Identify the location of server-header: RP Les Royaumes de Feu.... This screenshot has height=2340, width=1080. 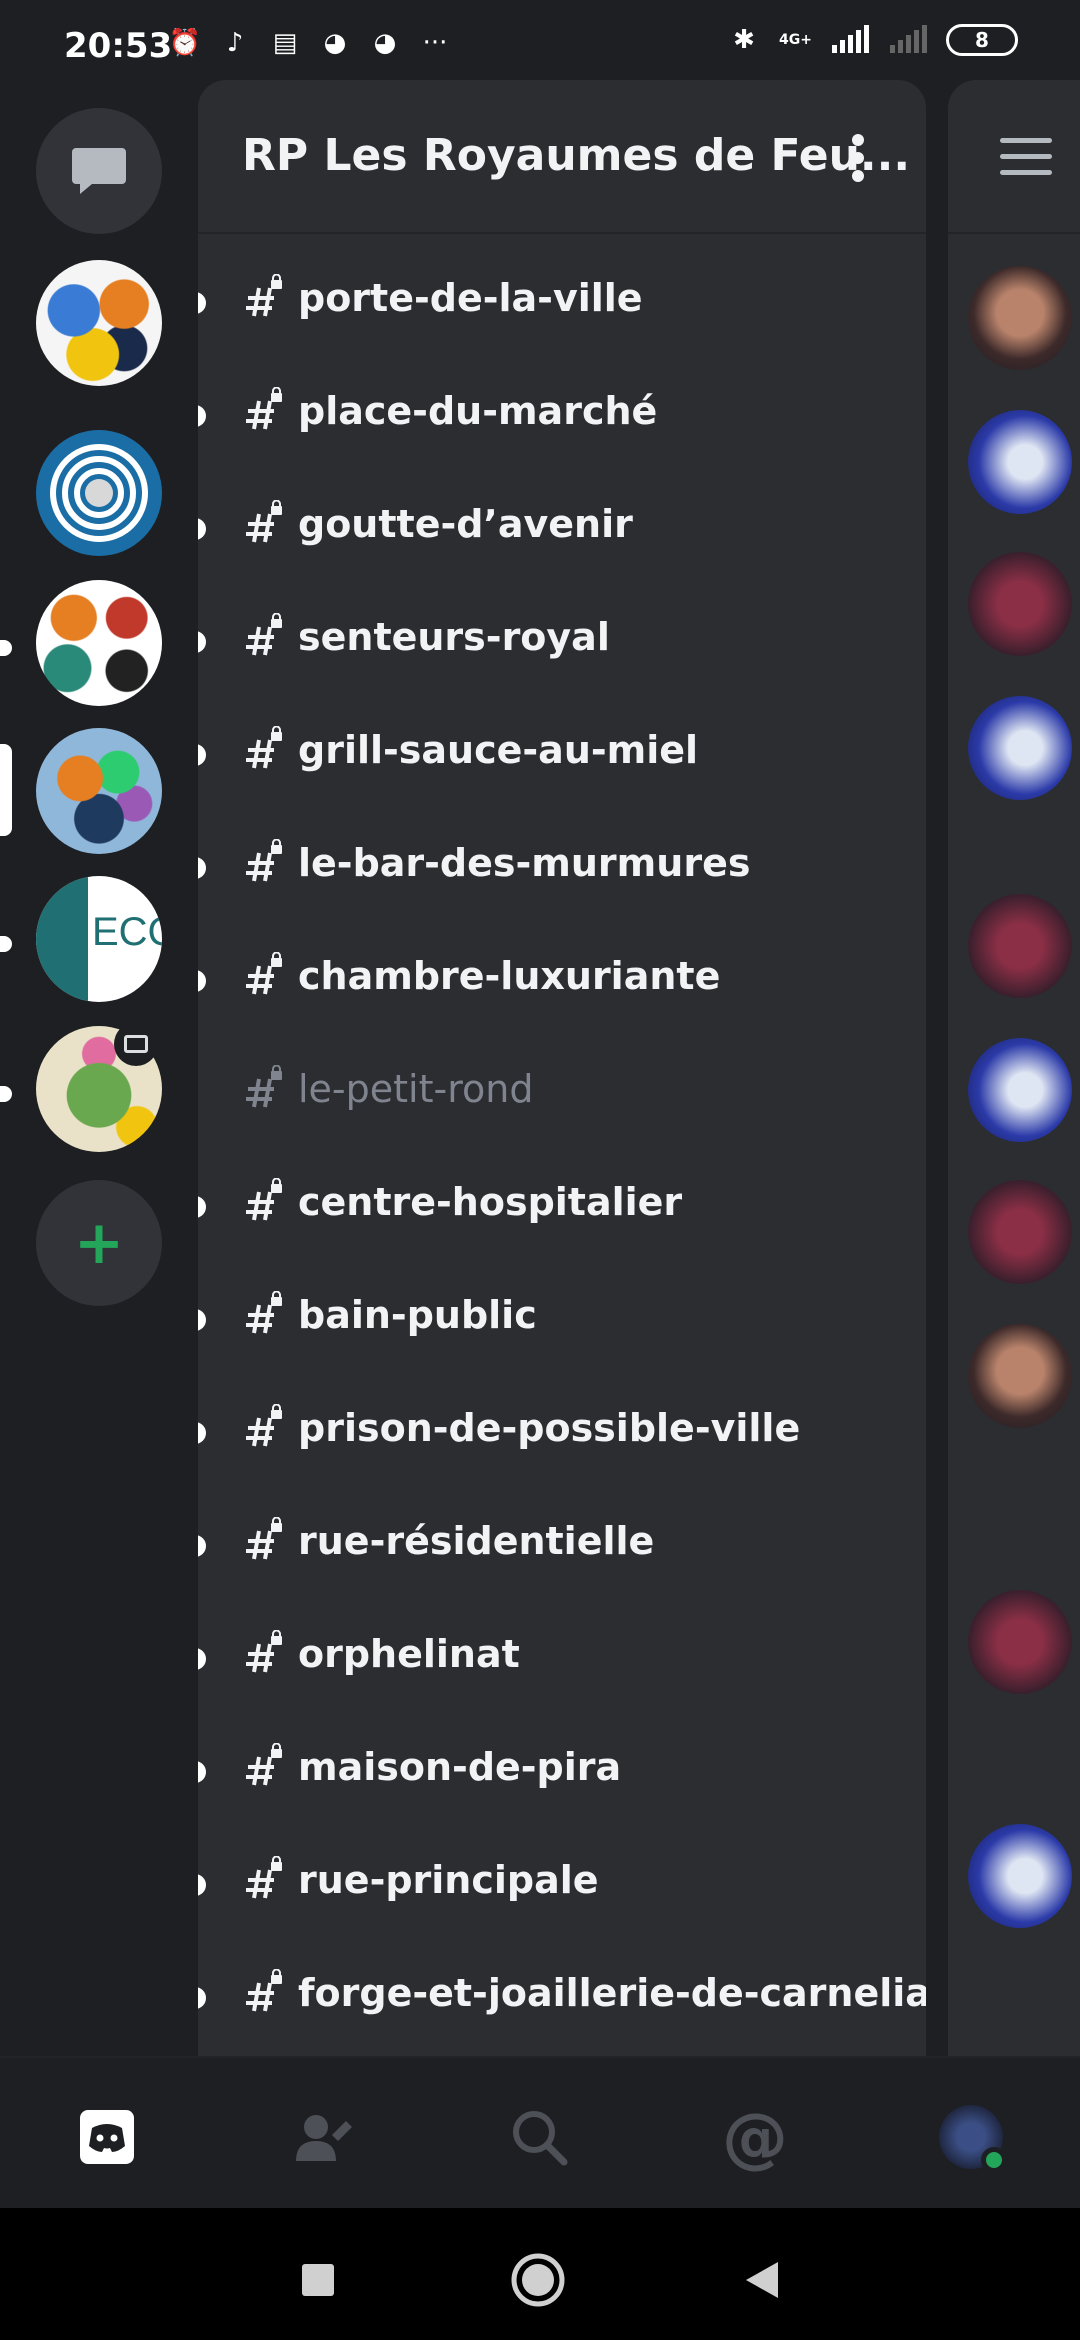
(562, 157).